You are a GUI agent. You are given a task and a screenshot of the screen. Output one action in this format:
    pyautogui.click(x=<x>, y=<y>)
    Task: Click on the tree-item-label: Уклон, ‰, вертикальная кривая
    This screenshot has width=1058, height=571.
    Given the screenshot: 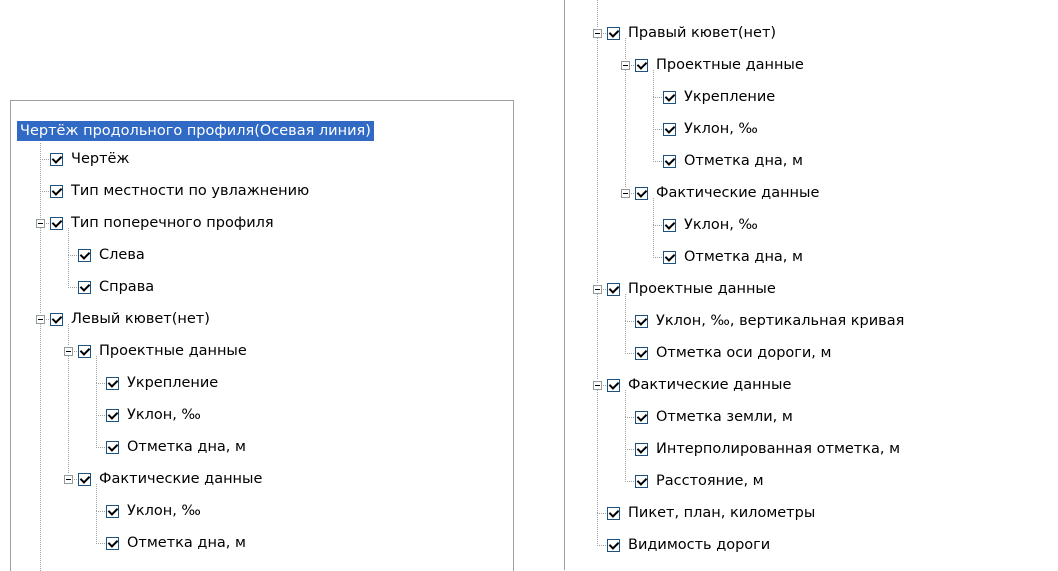 What is the action you would take?
    pyautogui.click(x=780, y=321)
    